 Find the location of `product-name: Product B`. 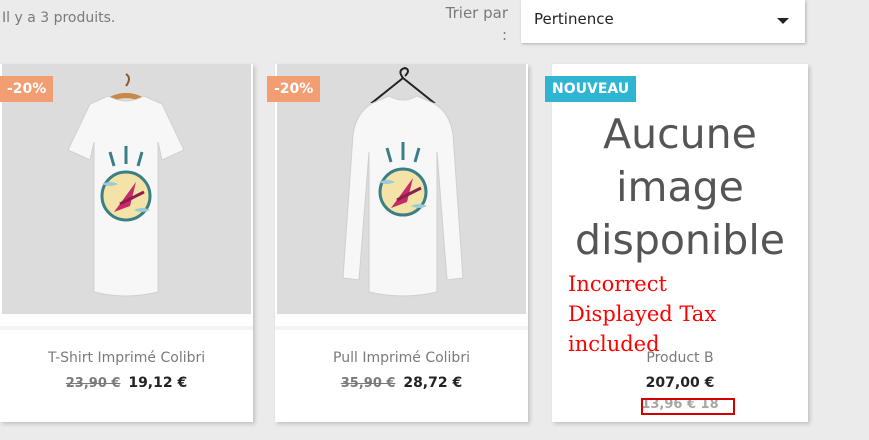

product-name: Product B is located at coordinates (680, 358).